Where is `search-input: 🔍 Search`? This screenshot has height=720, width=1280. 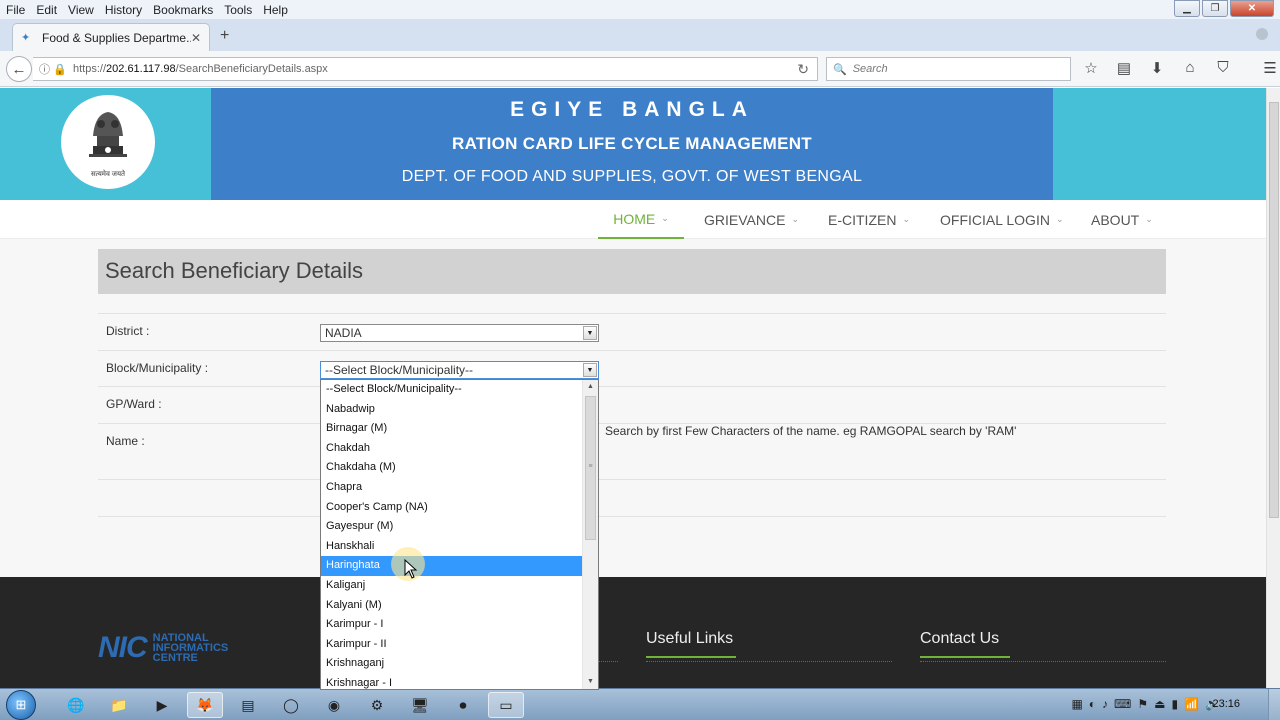 search-input: 🔍 Search is located at coordinates (948, 69).